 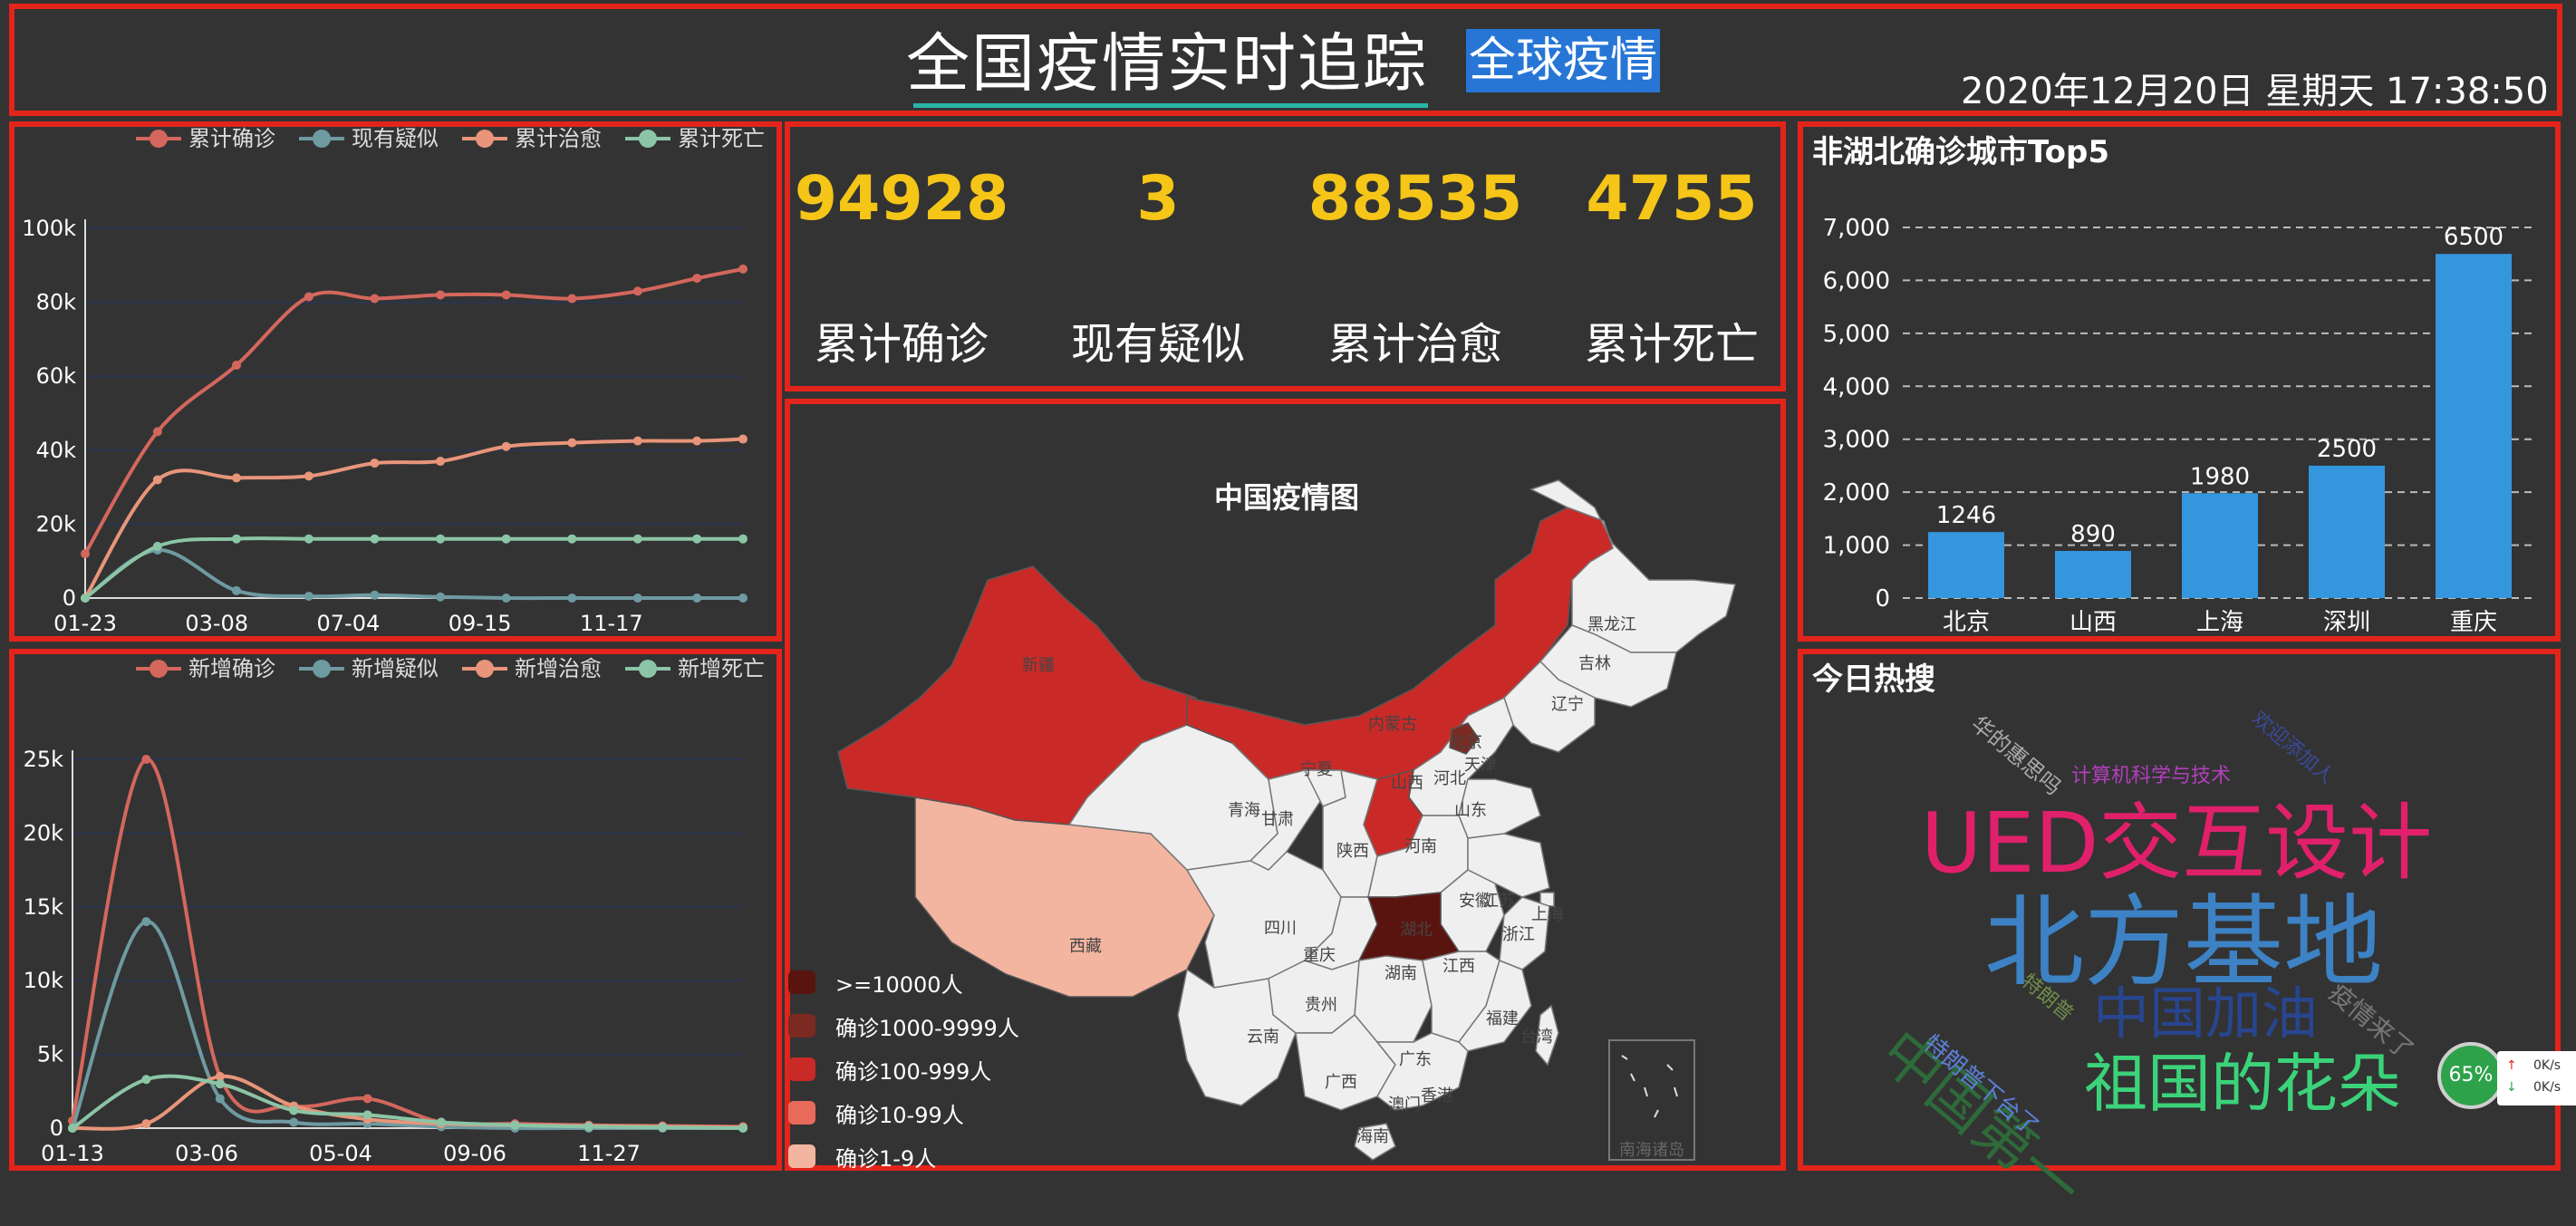 I want to click on province-label: 北京, so click(x=1466, y=742).